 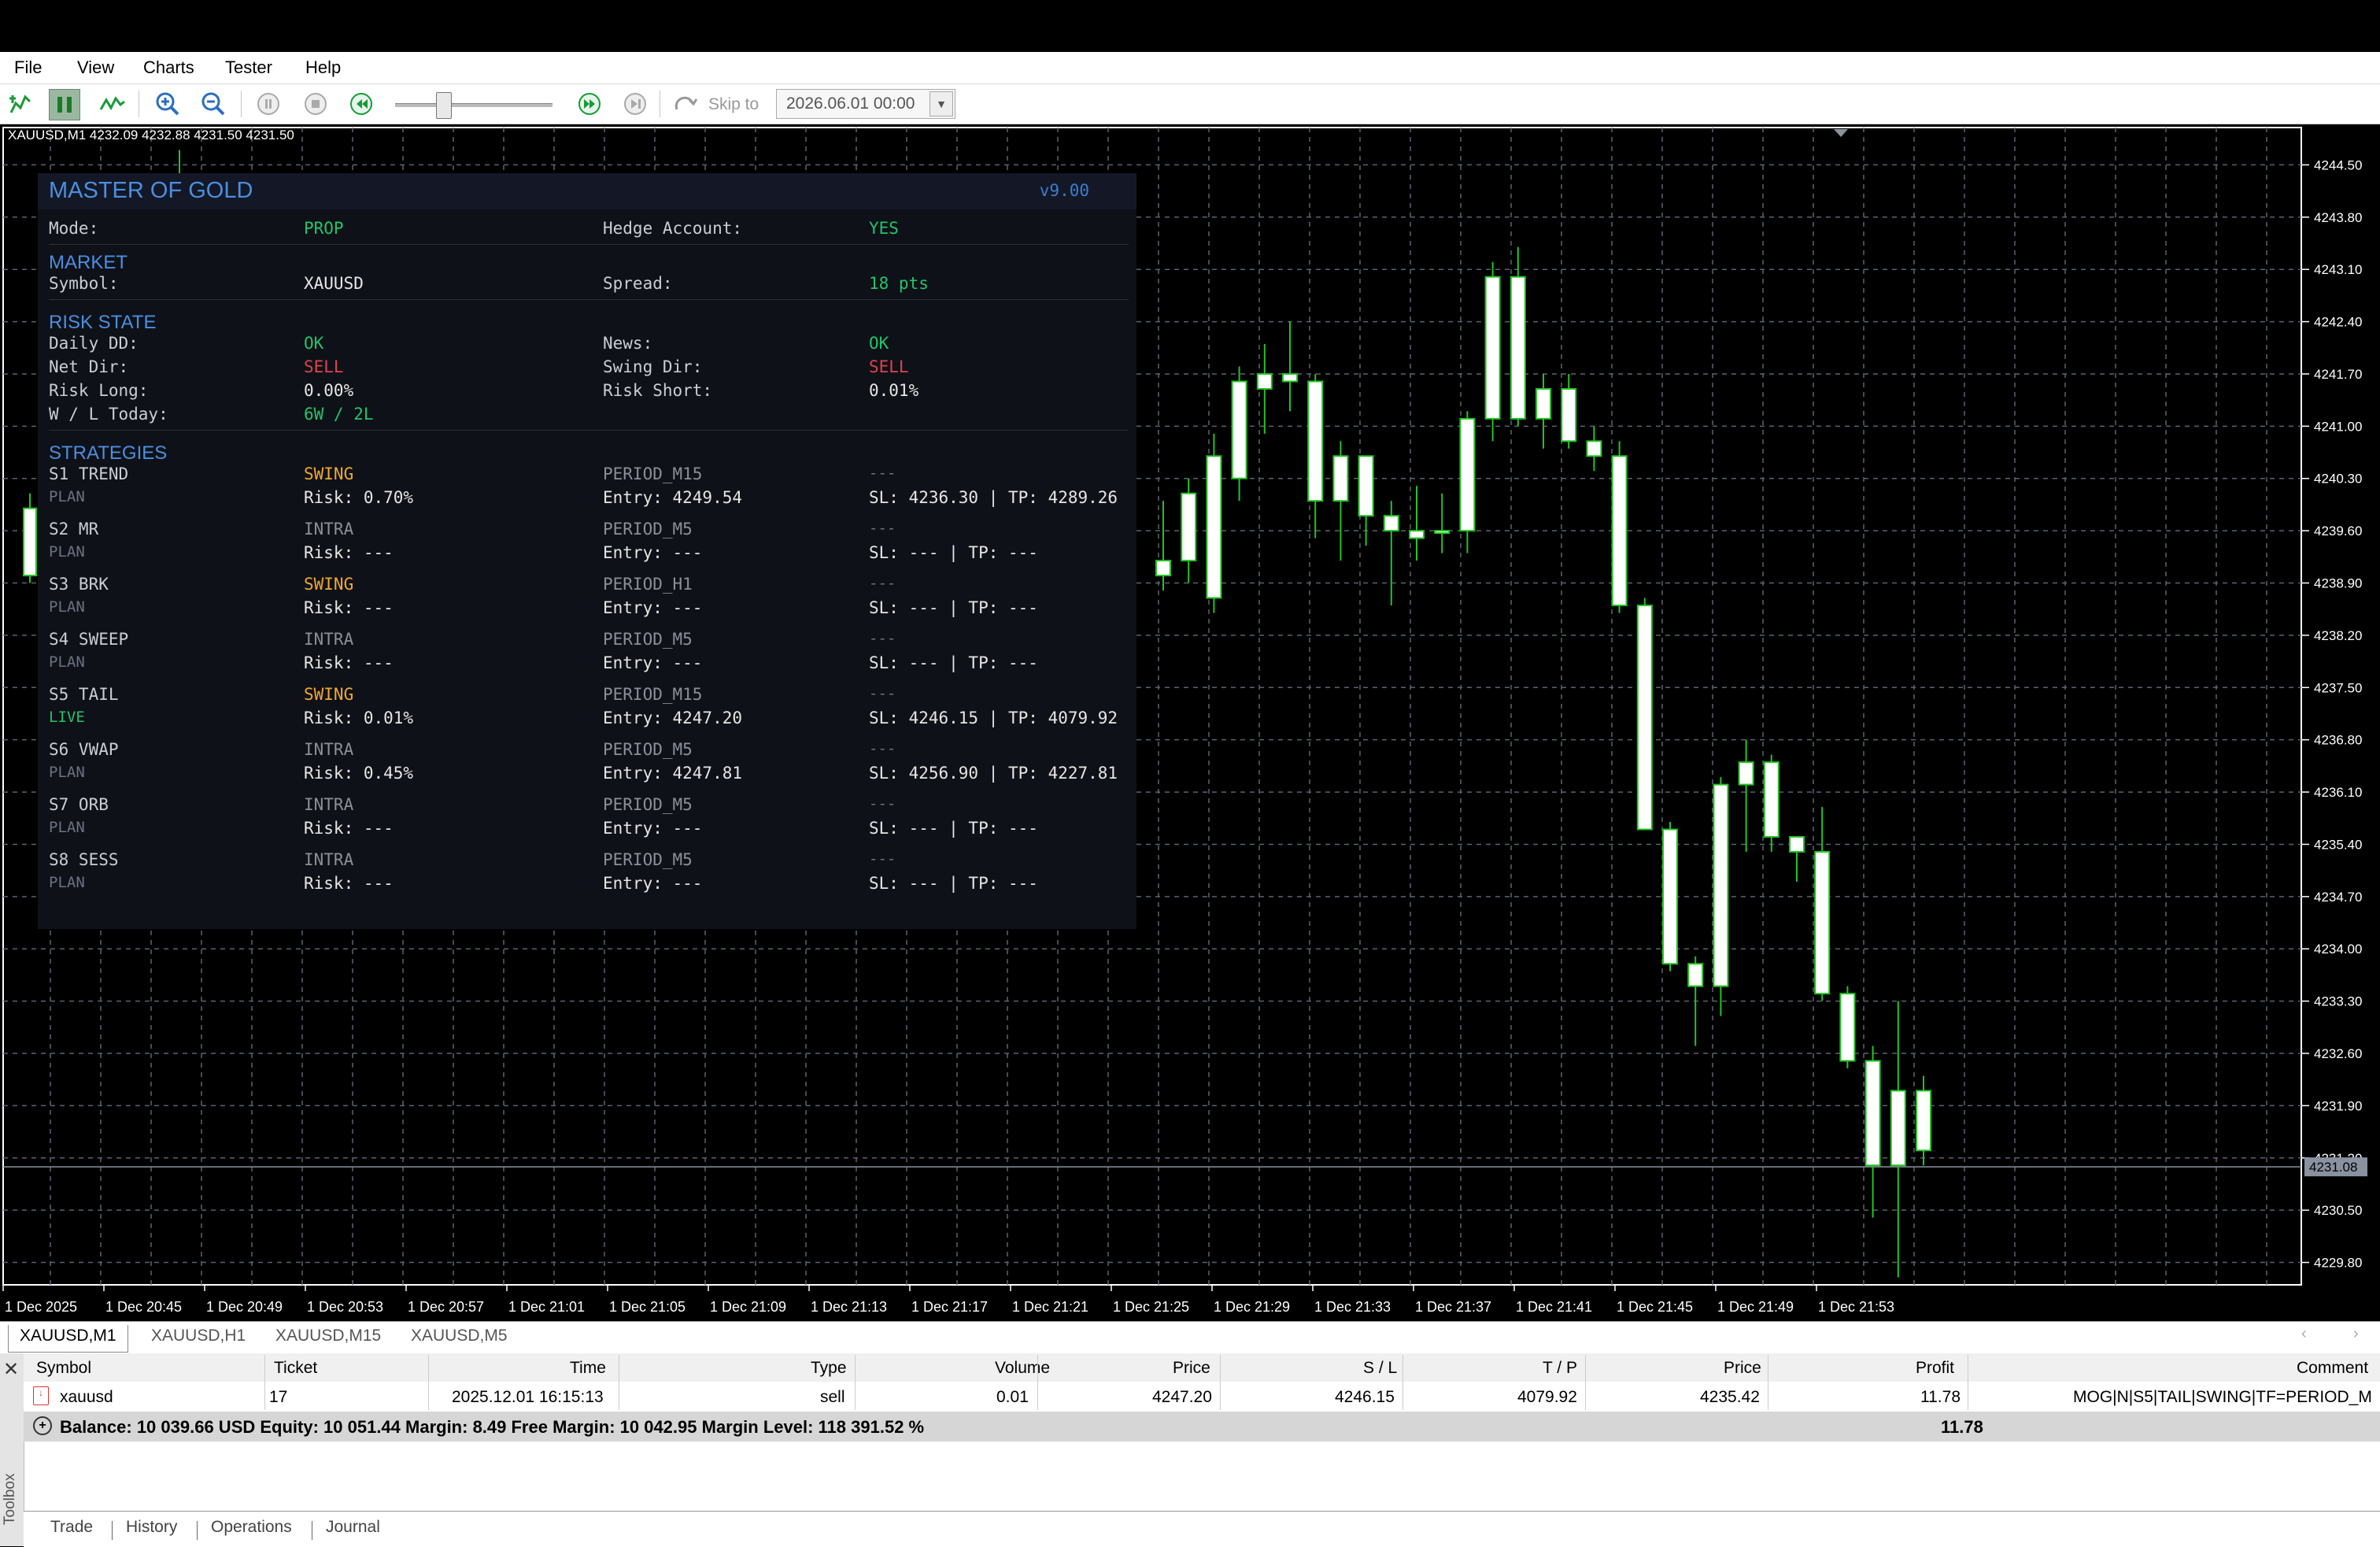 I want to click on ea-version: v9.00, so click(x=1064, y=190).